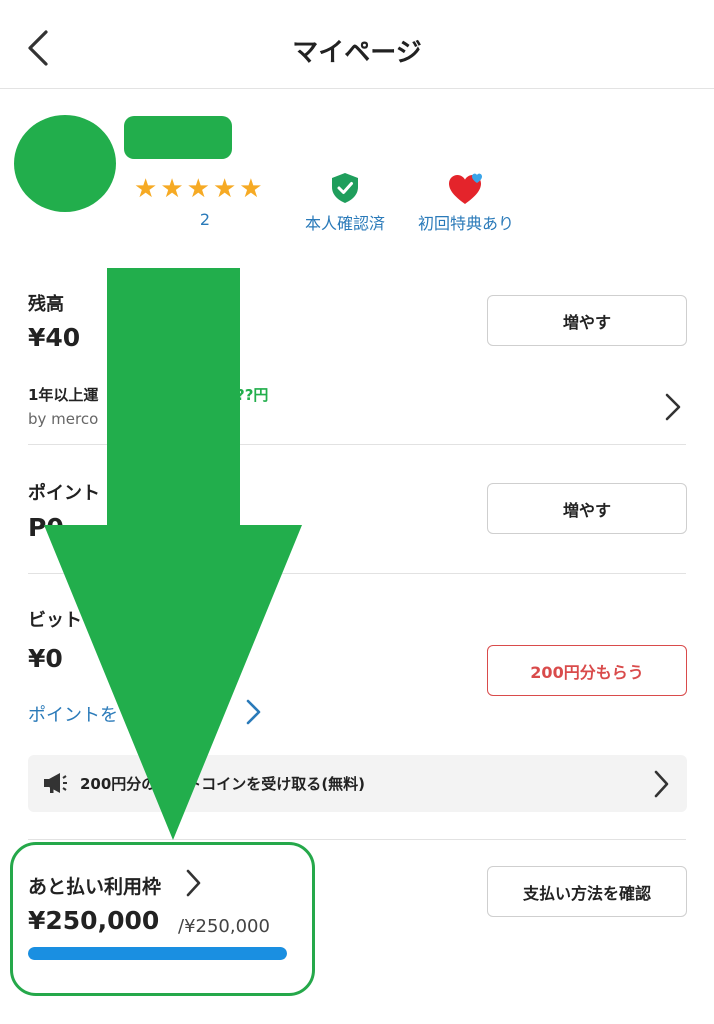 Image resolution: width=714 pixels, height=1024 pixels. I want to click on balance-label: 残高, so click(46, 304).